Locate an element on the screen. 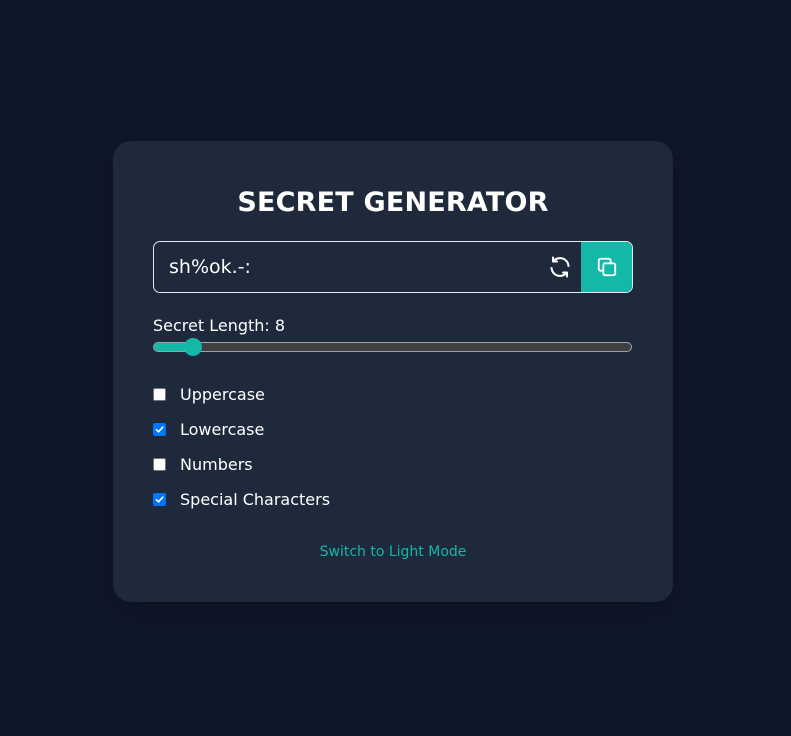 Image resolution: width=791 pixels, height=736 pixels. secret-output-group is located at coordinates (393, 267).